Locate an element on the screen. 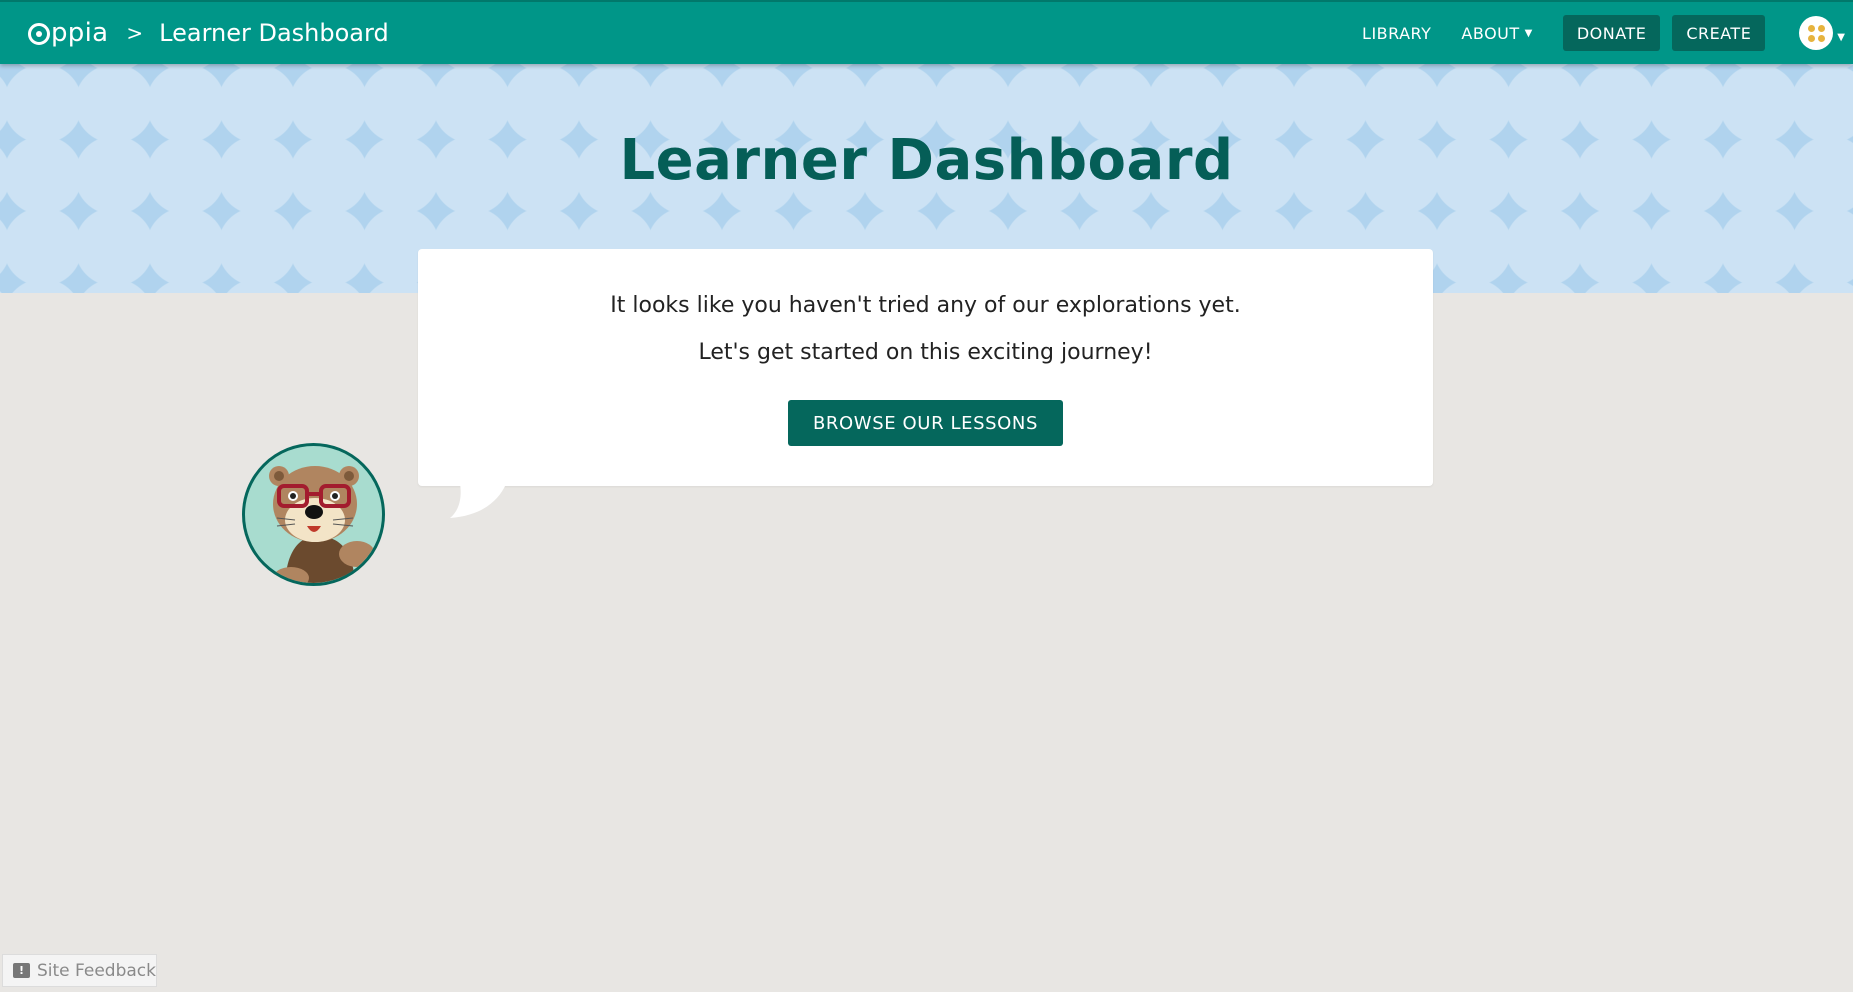 Image resolution: width=1853 pixels, height=992 pixels. nav-library-link: LIBRARY is located at coordinates (1396, 33).